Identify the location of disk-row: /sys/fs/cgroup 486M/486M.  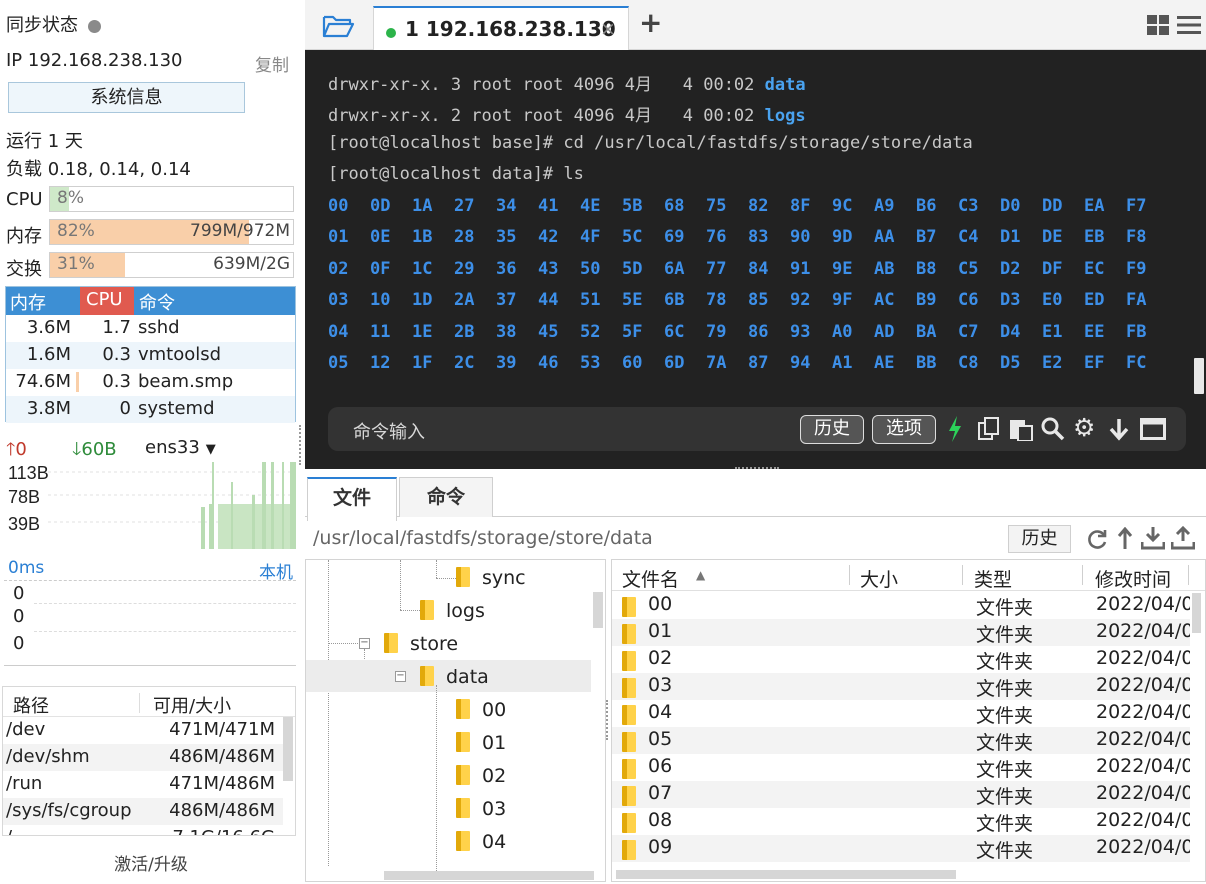
(143, 811).